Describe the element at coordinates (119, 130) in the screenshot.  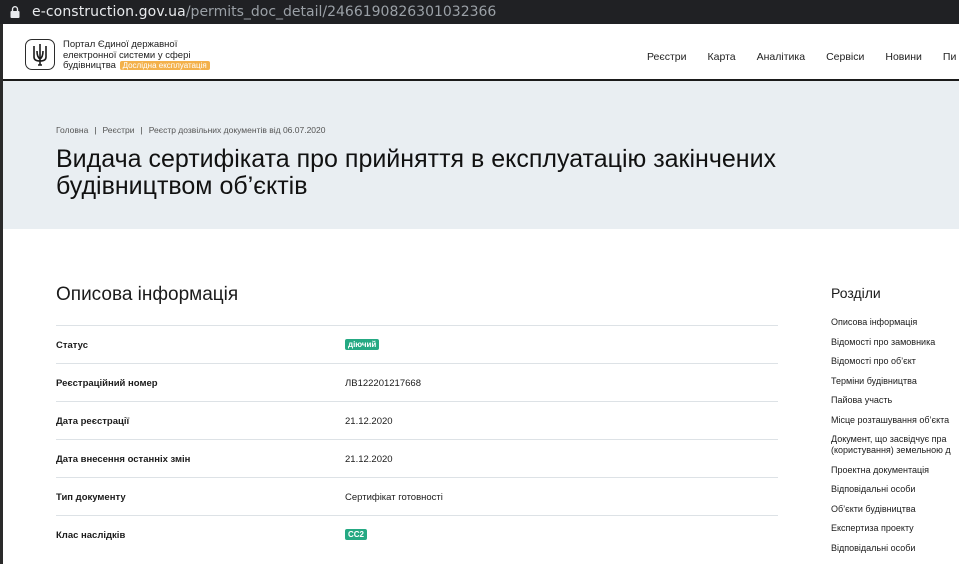
I see `breadcrumb-registries: Реєстри` at that location.